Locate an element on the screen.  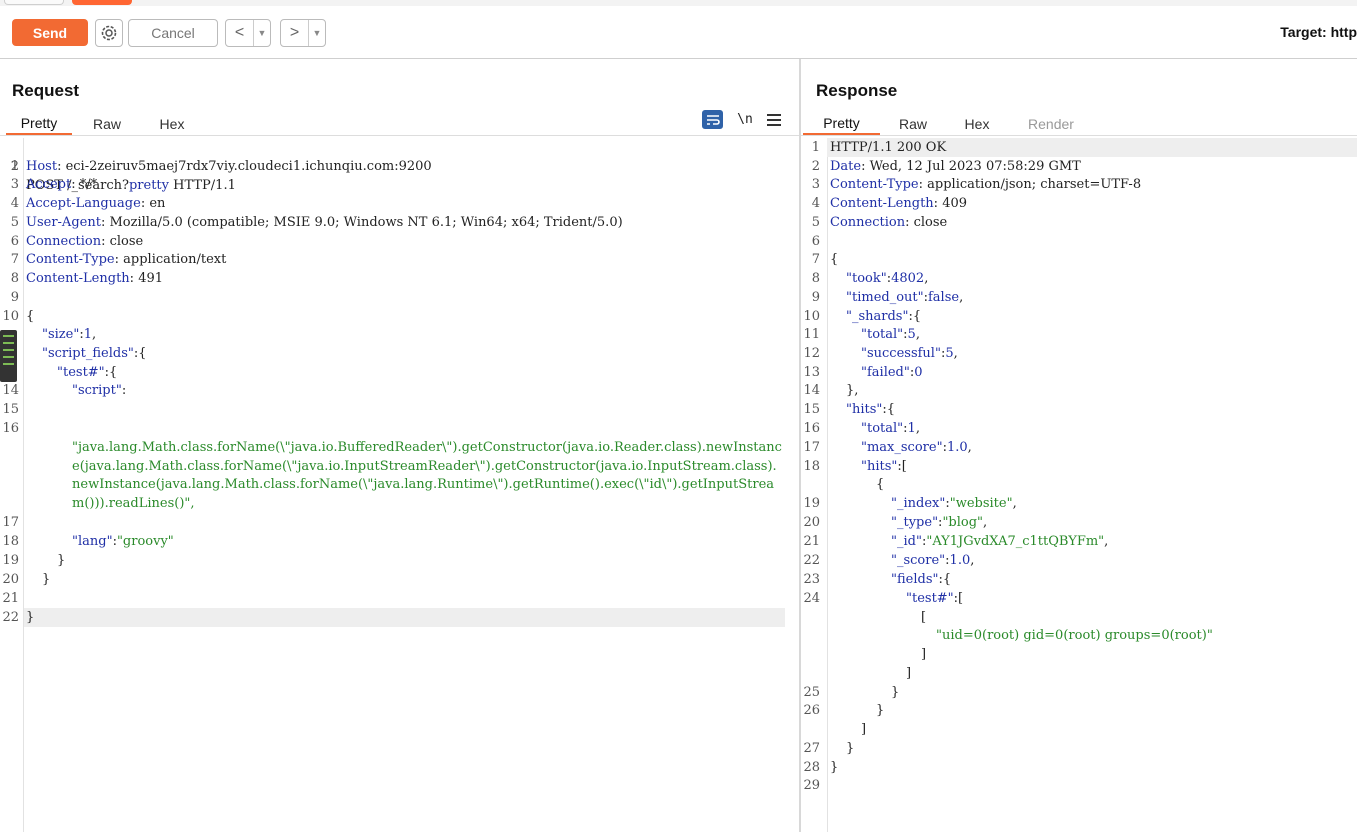
code-line: 29 is located at coordinates (811, 785).